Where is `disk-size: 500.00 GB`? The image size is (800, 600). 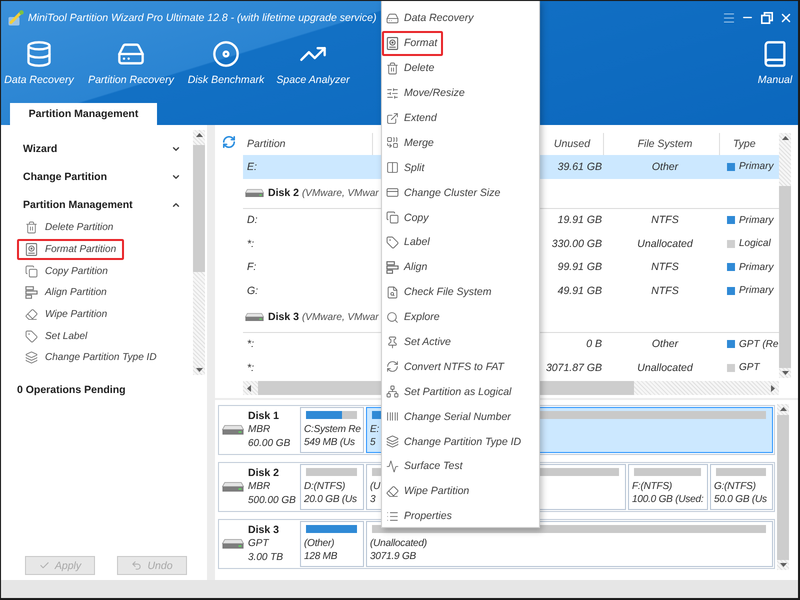 disk-size: 500.00 GB is located at coordinates (272, 501).